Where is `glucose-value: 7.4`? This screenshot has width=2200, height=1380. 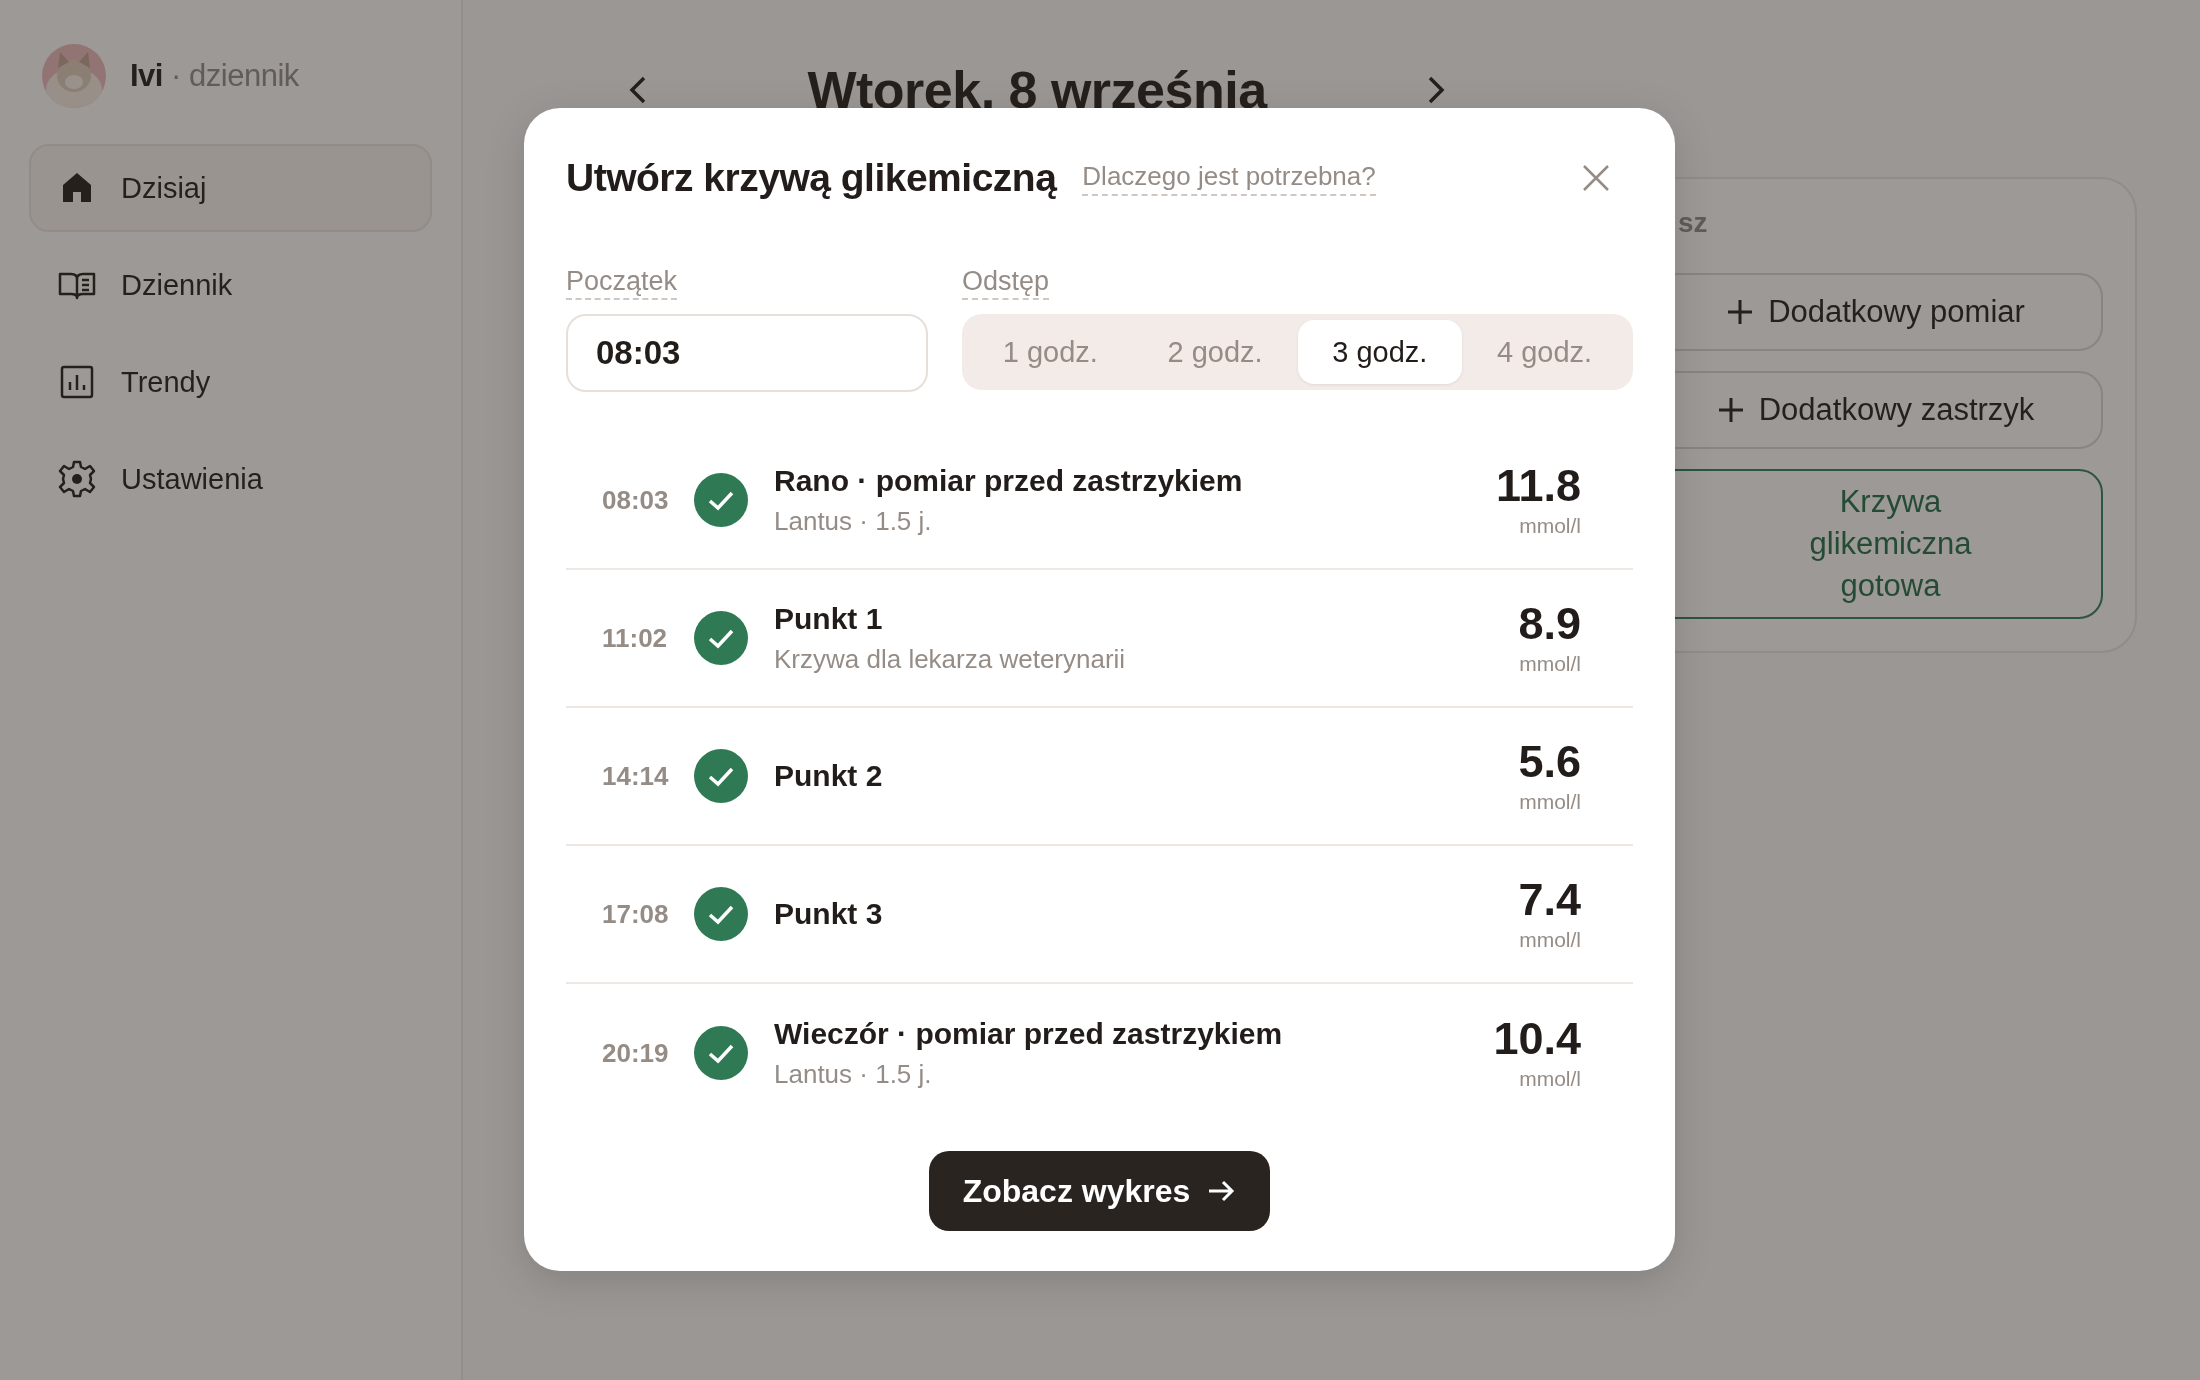 glucose-value: 7.4 is located at coordinates (1549, 899).